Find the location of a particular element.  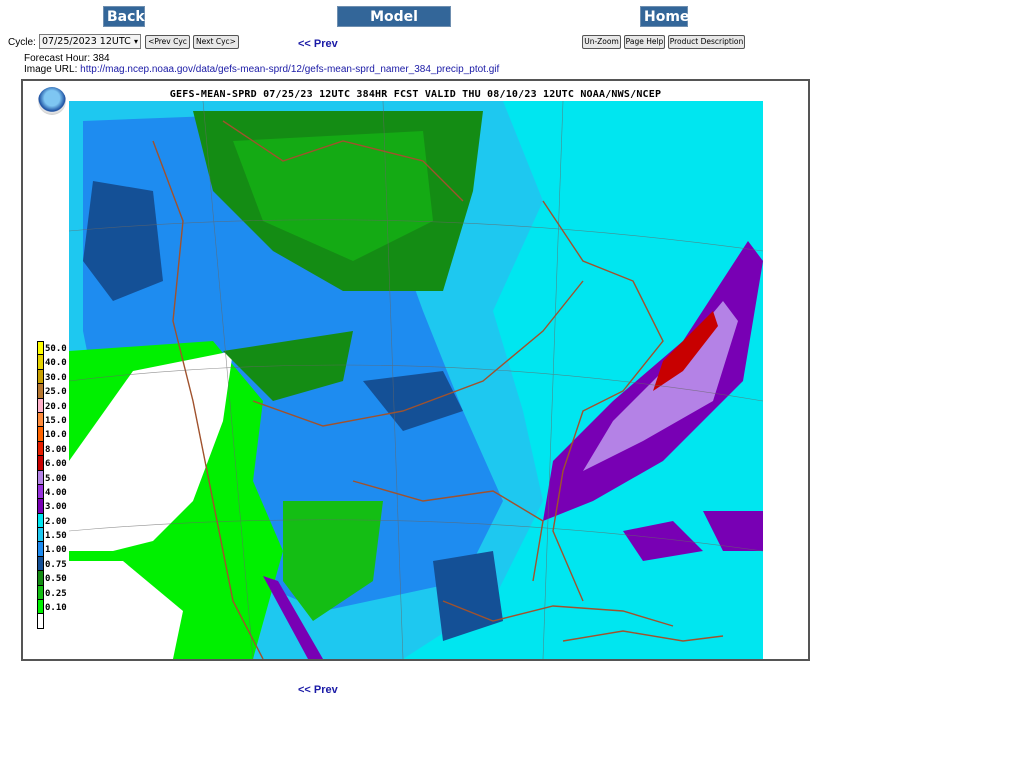

prev-cycle-button: <Prev Cyc is located at coordinates (167, 42).